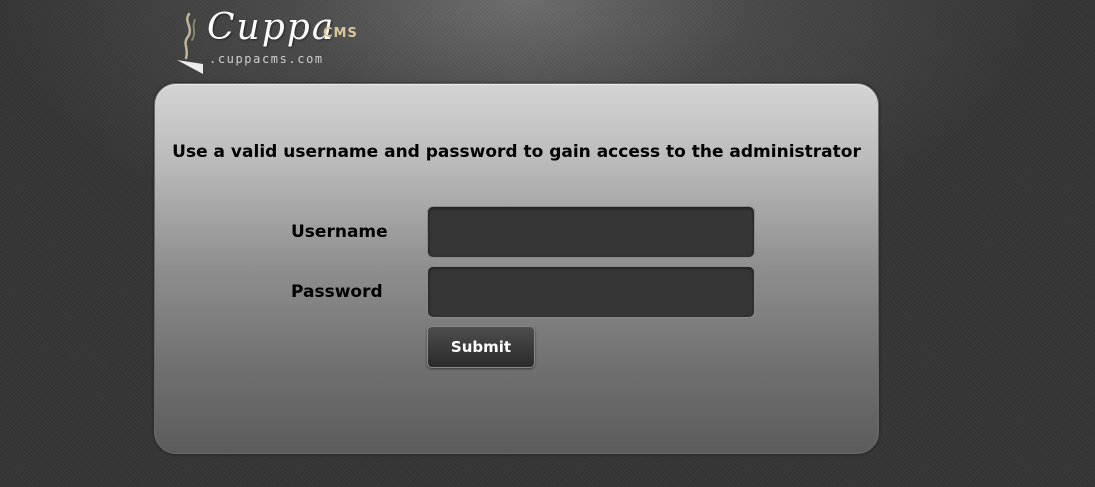 This screenshot has height=487, width=1095. I want to click on logo-wordmark: Cuppa, so click(271, 27).